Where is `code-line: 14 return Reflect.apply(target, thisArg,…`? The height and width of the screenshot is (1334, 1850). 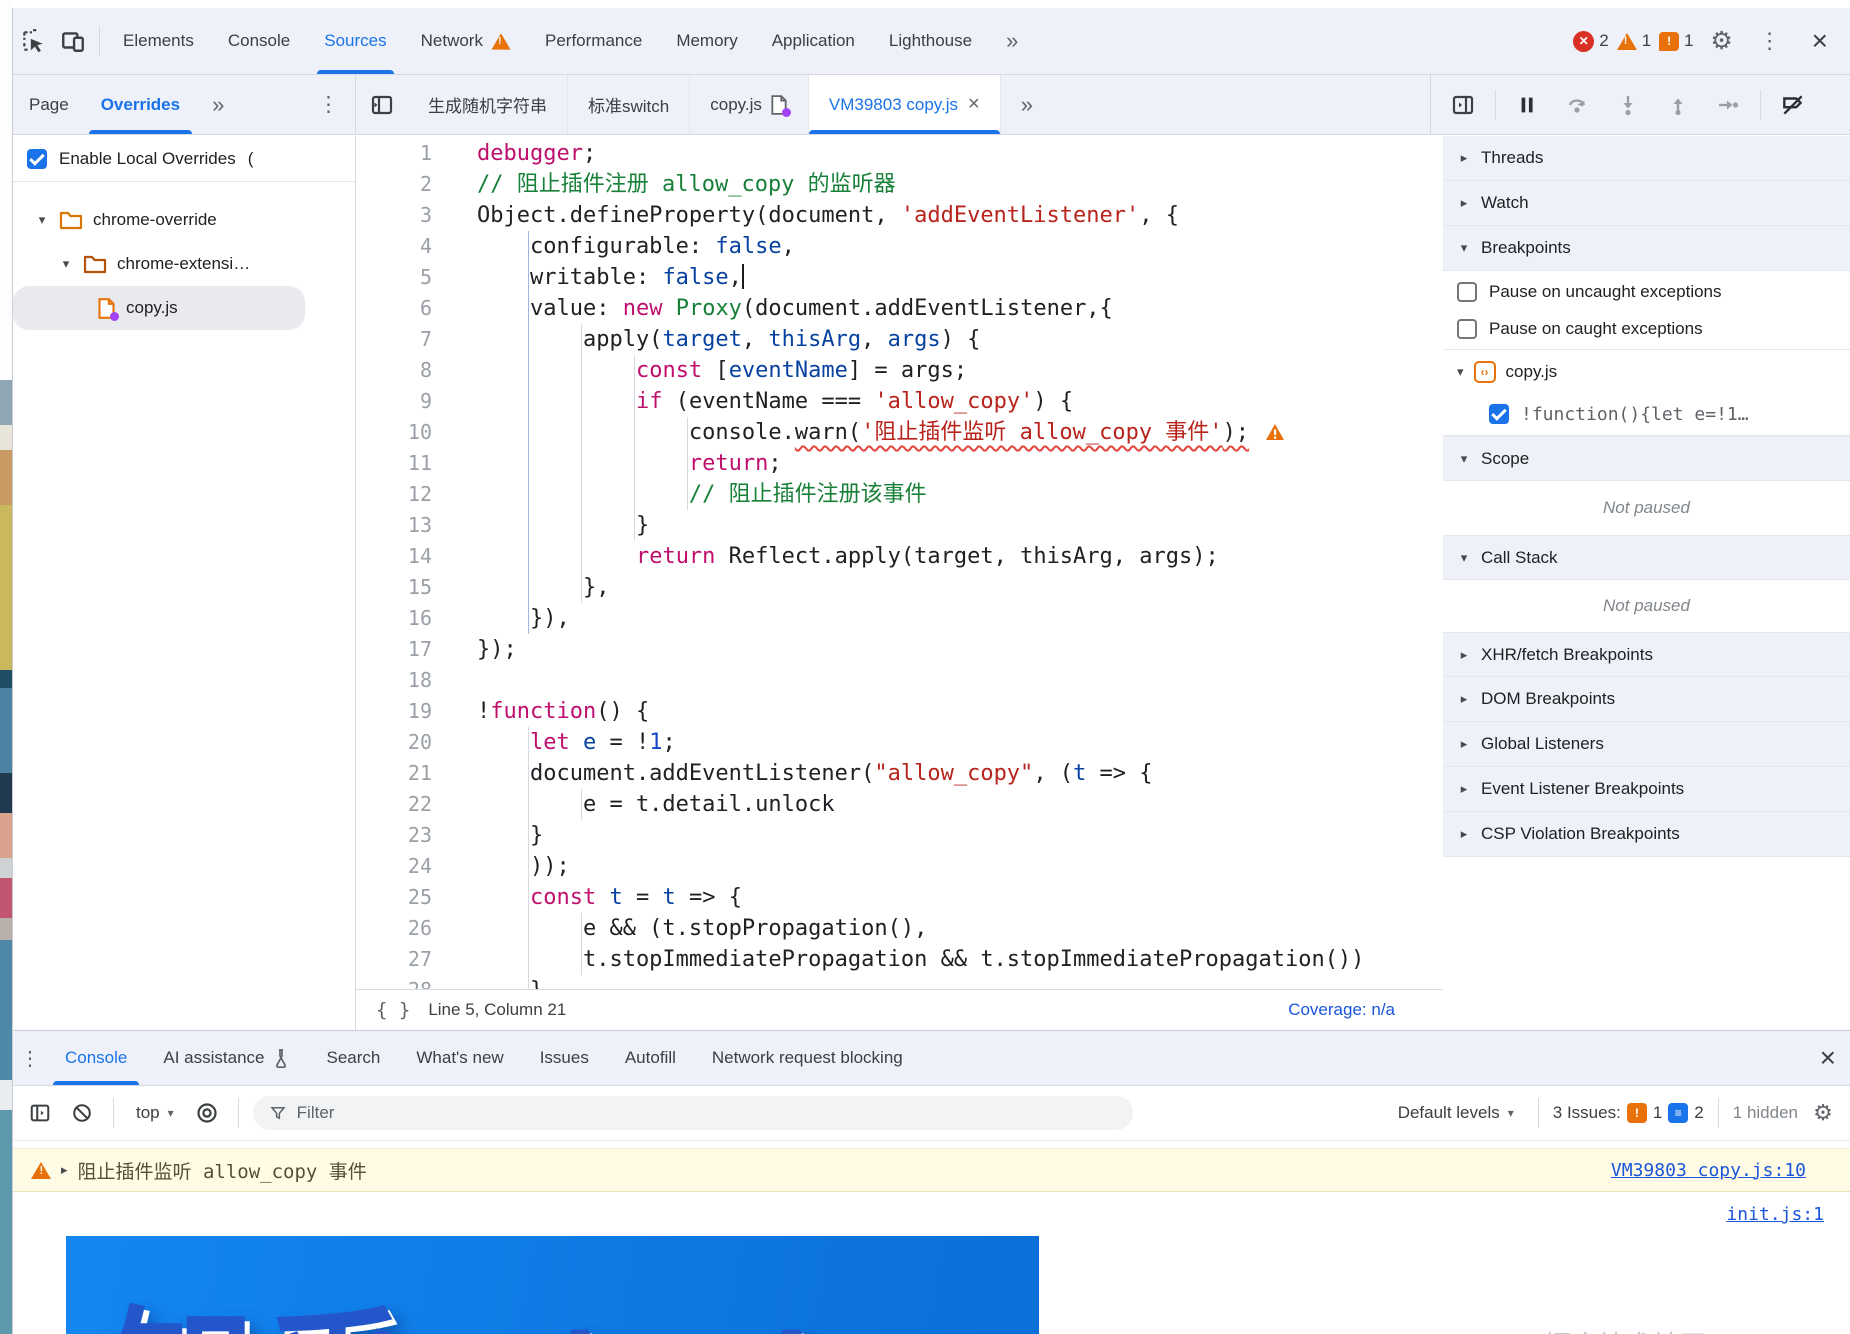
code-line: 14 return Reflect.apply(target, thisArg,… is located at coordinates (899, 556).